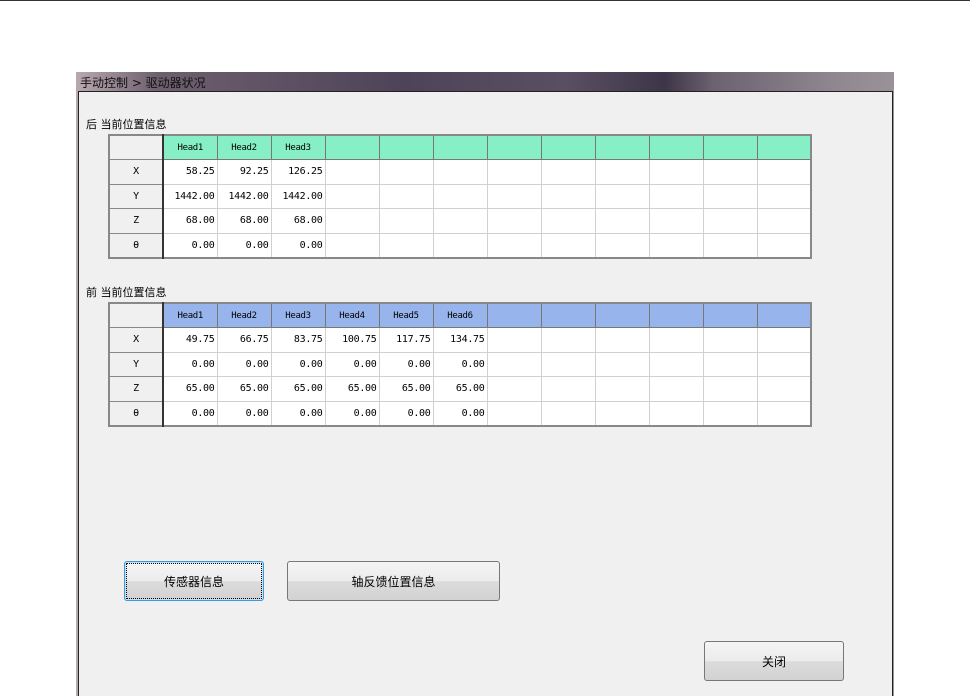 This screenshot has width=970, height=696. I want to click on table-cell: 49.75, so click(190, 340).